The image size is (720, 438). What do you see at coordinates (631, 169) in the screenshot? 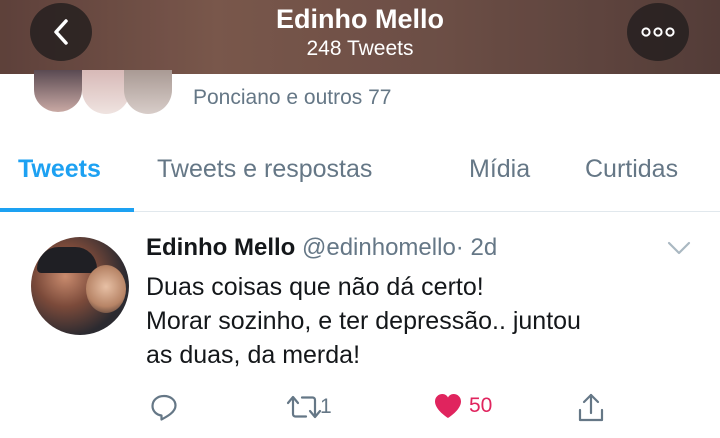
I see `tab-curtidas: Curtidas` at bounding box center [631, 169].